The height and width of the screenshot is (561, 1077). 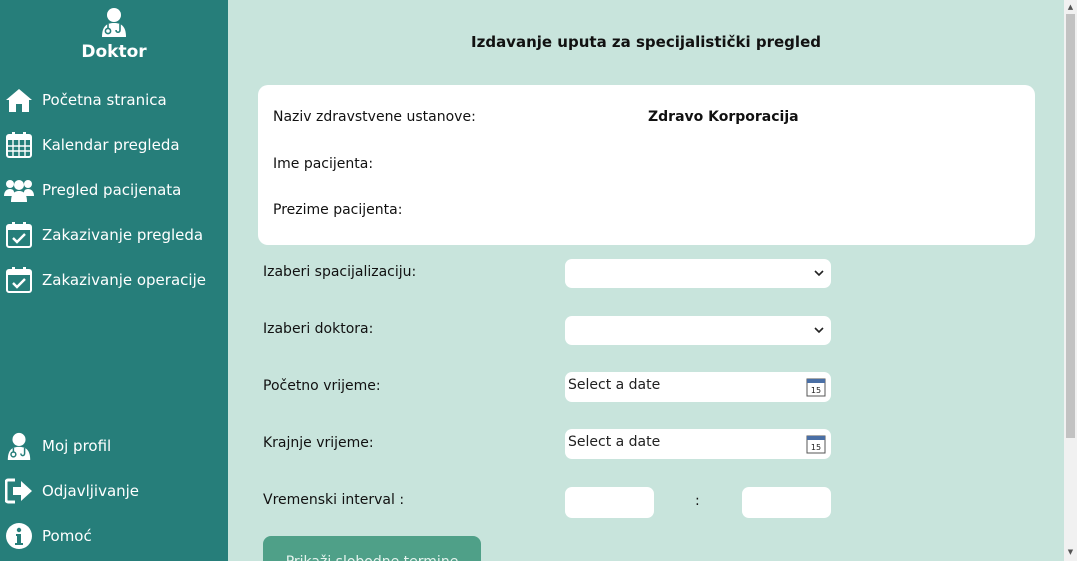 What do you see at coordinates (334, 500) in the screenshot?
I see `interval-label: Vremenski interval :` at bounding box center [334, 500].